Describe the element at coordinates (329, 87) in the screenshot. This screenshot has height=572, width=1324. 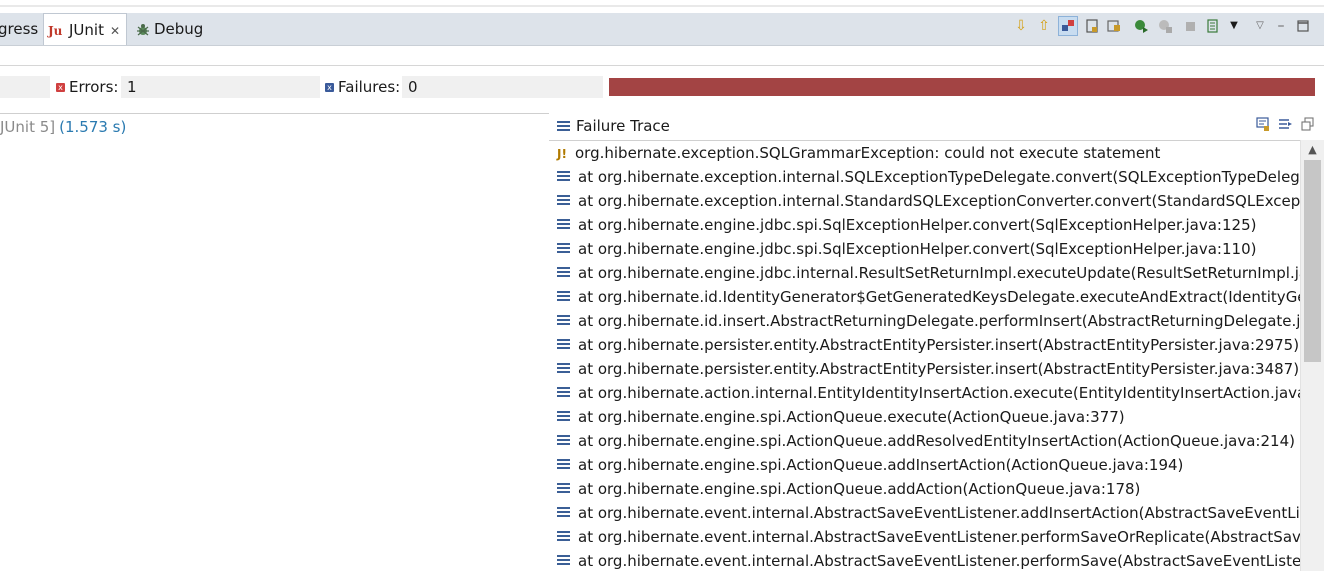
I see `failure-icon: x` at that location.